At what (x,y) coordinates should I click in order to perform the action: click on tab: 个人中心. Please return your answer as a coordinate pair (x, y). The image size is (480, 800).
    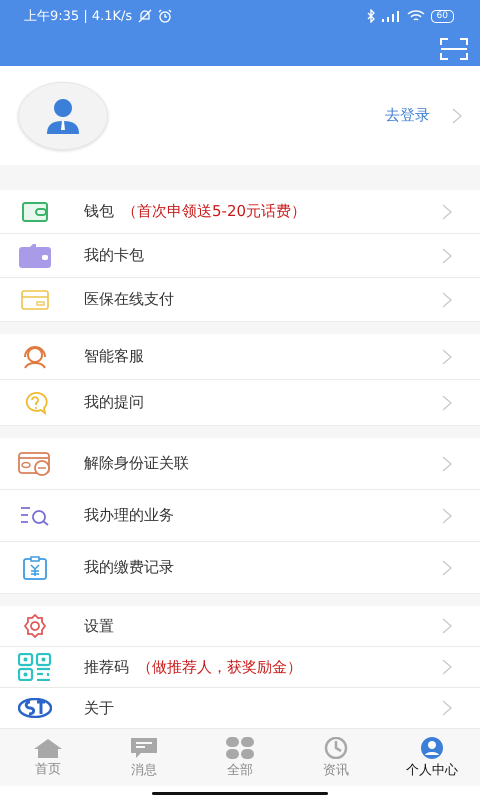
    Looking at the image, I should click on (432, 758).